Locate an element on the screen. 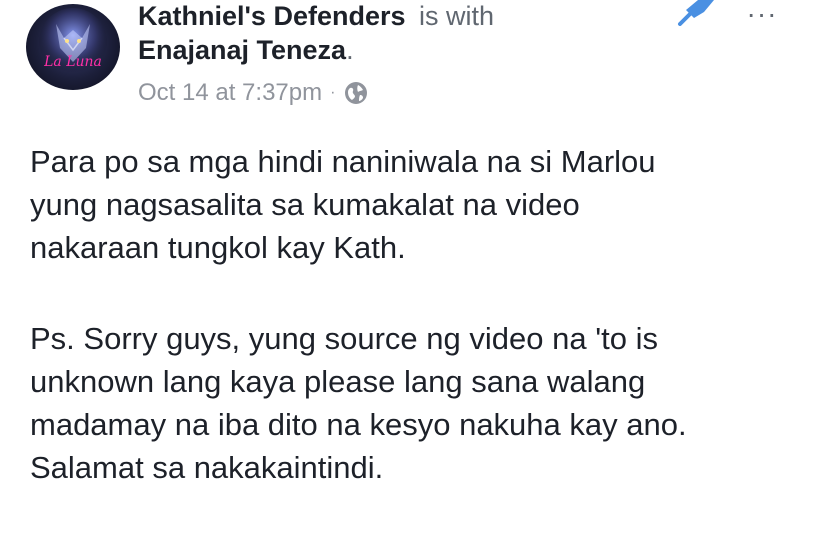 This screenshot has height=537, width=825. more-options-button: ··· is located at coordinates (762, 15).